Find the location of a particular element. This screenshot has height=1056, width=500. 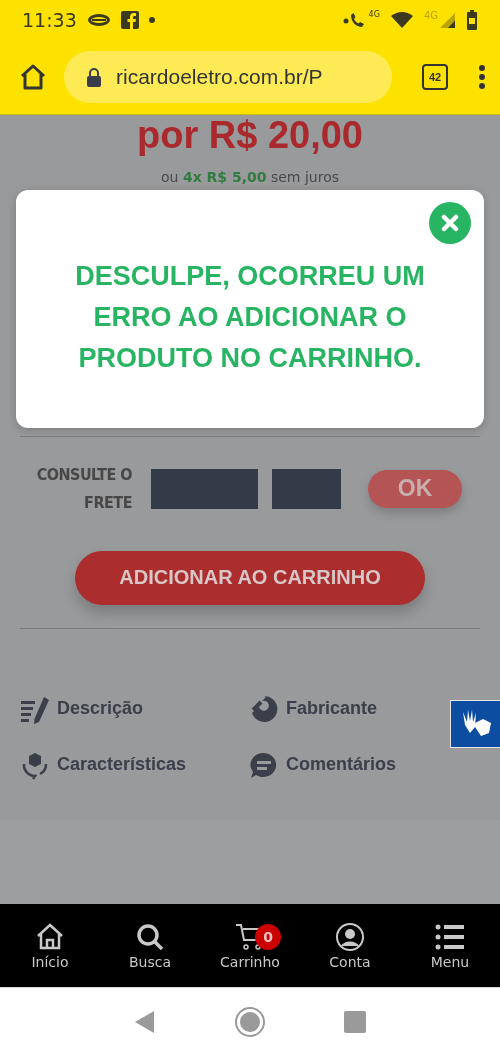

close-button is located at coordinates (450, 222).